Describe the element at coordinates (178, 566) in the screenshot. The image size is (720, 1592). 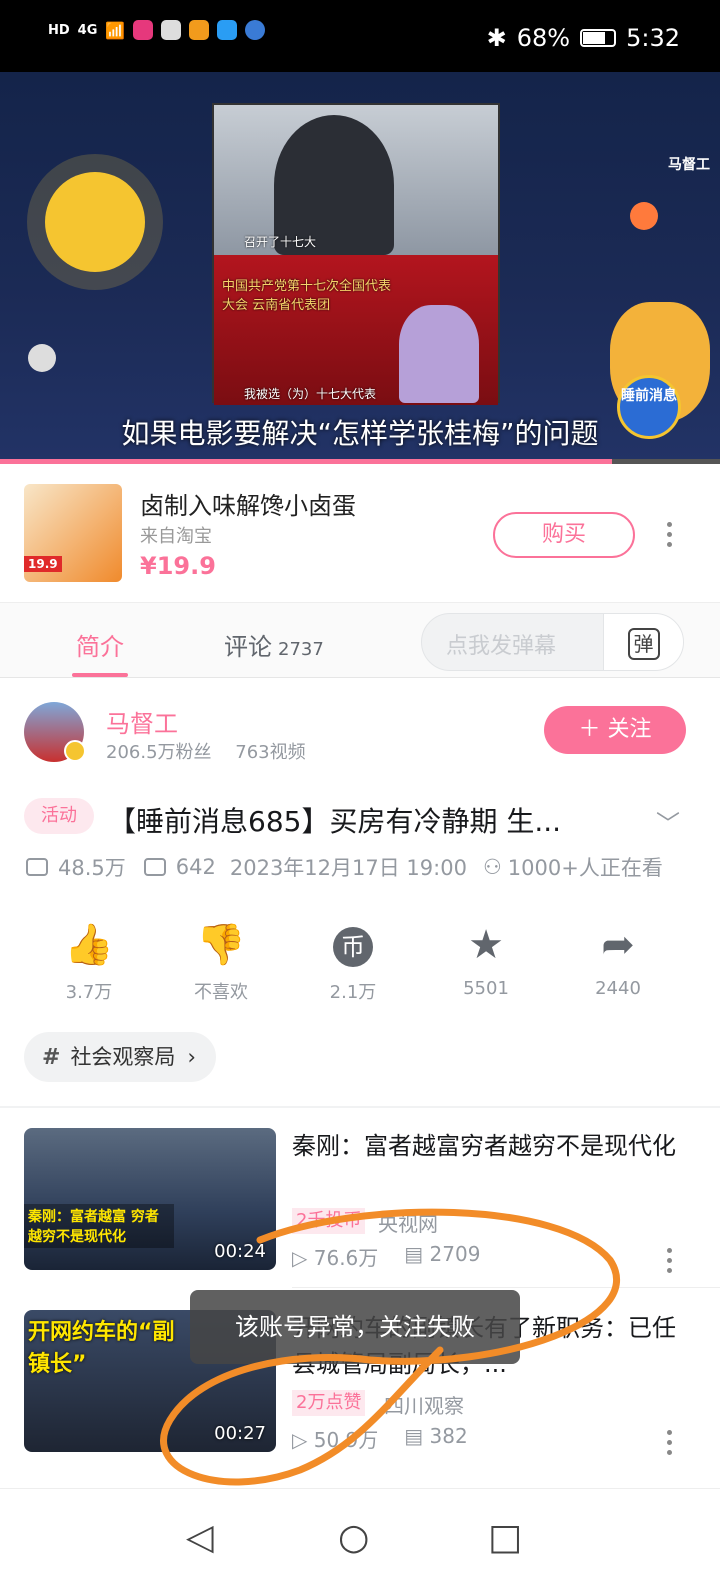
I see `product-price: ¥19.9` at that location.